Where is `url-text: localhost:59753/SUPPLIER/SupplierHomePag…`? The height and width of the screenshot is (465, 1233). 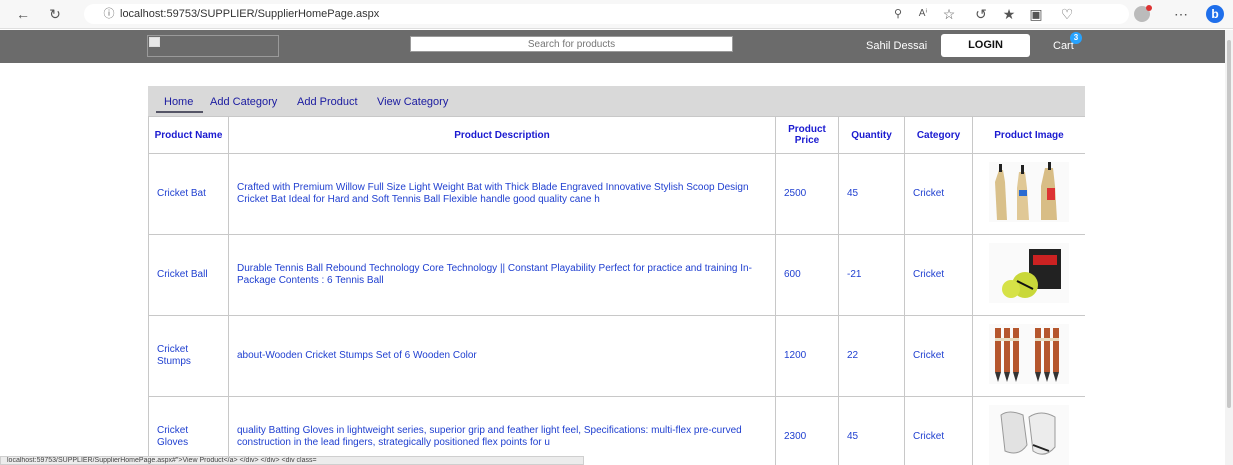 url-text: localhost:59753/SUPPLIER/SupplierHomePag… is located at coordinates (249, 14).